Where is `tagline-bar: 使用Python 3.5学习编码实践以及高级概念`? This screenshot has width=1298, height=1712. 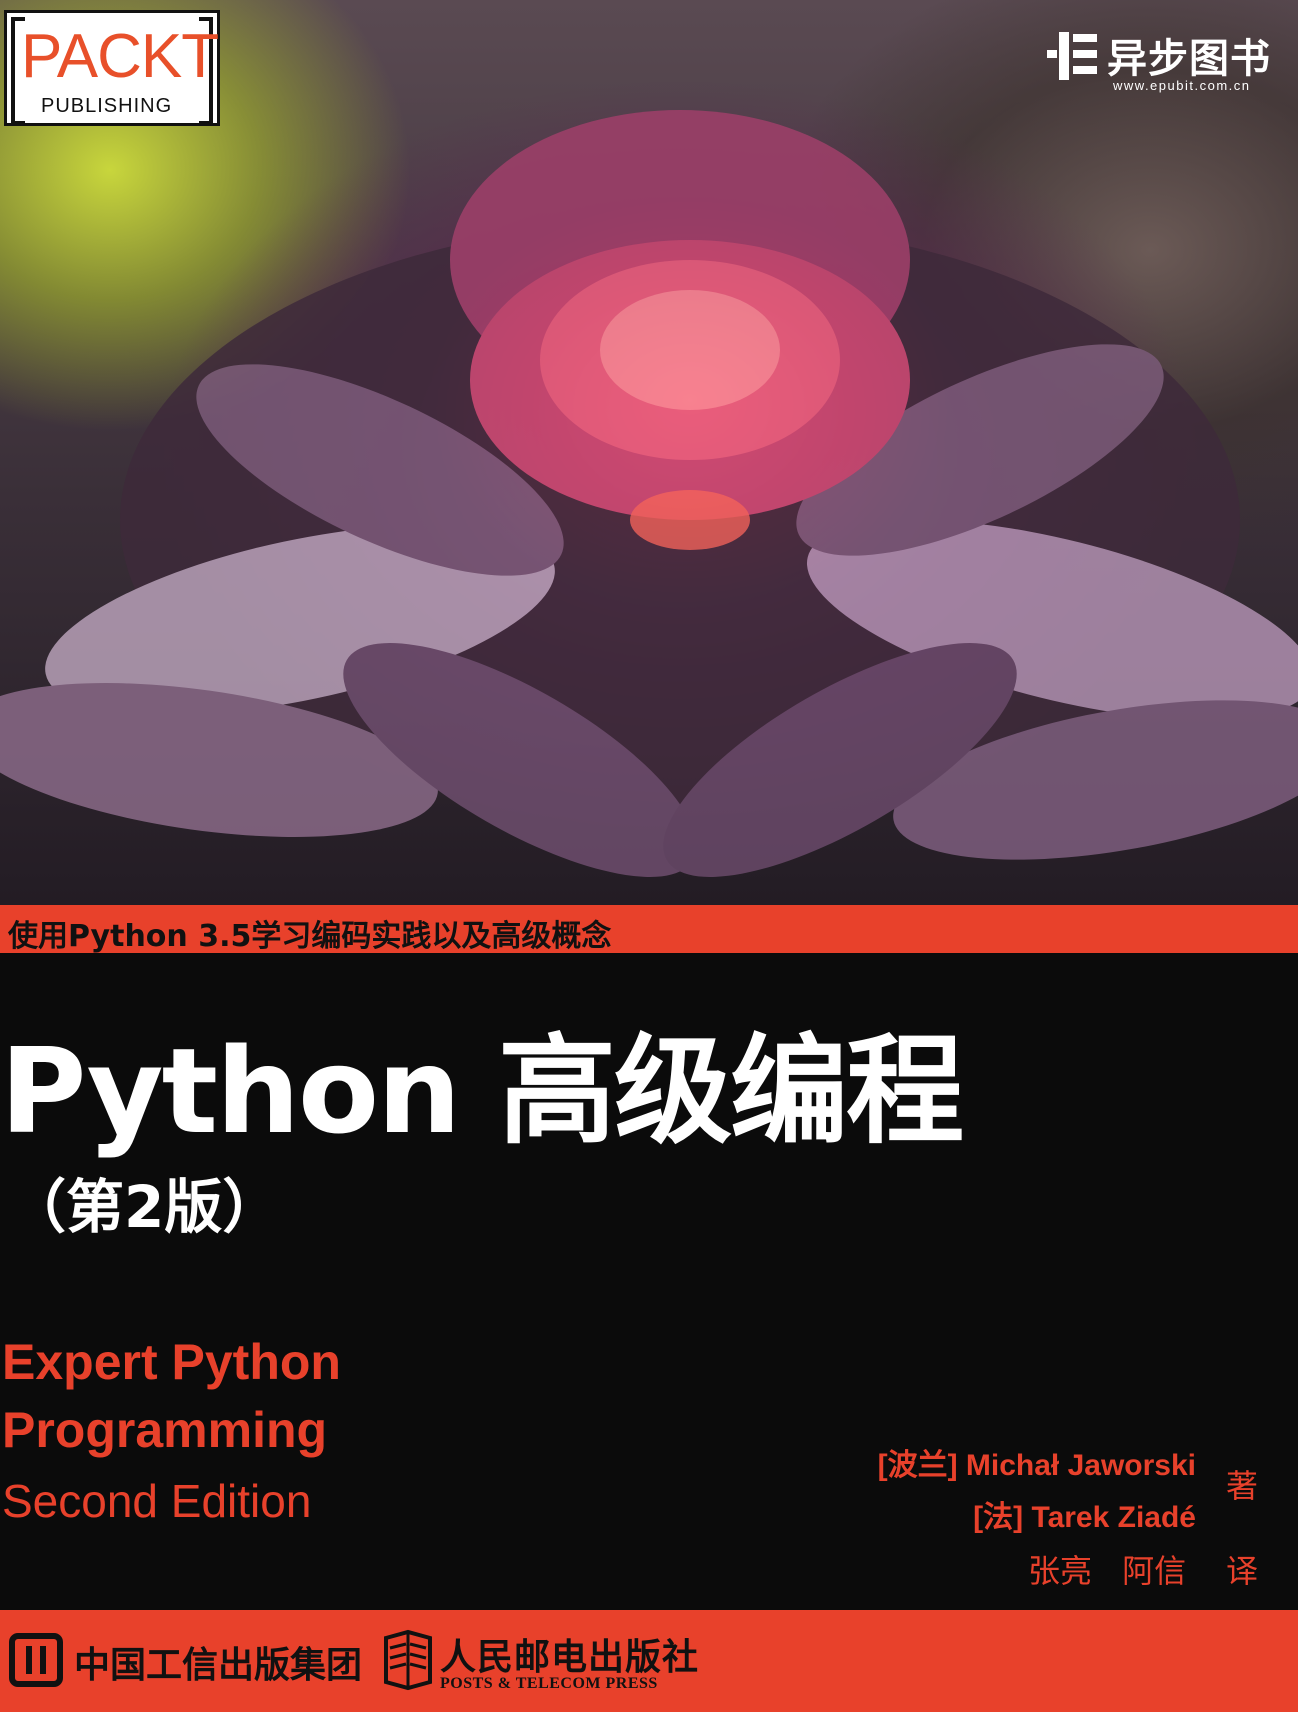 tagline-bar: 使用Python 3.5学习编码实践以及高级概念 is located at coordinates (649, 929).